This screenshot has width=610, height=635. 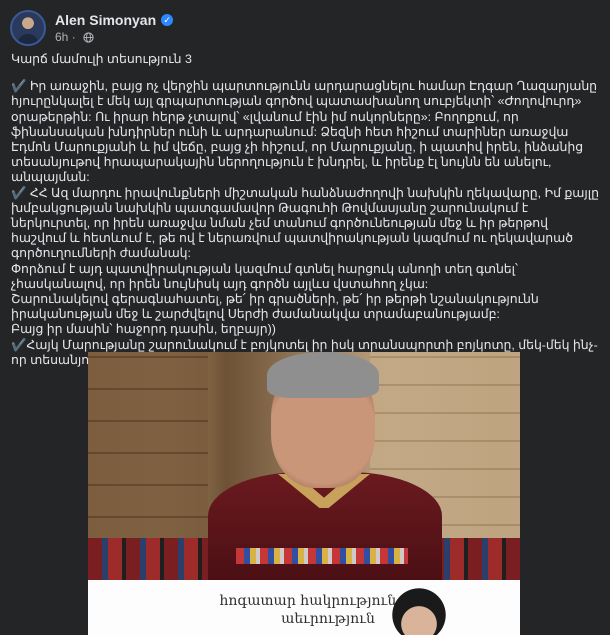 I want to click on post-photo-second: հոգատար հակրություն, հ...ր աեւրություն, so click(x=304, y=607).